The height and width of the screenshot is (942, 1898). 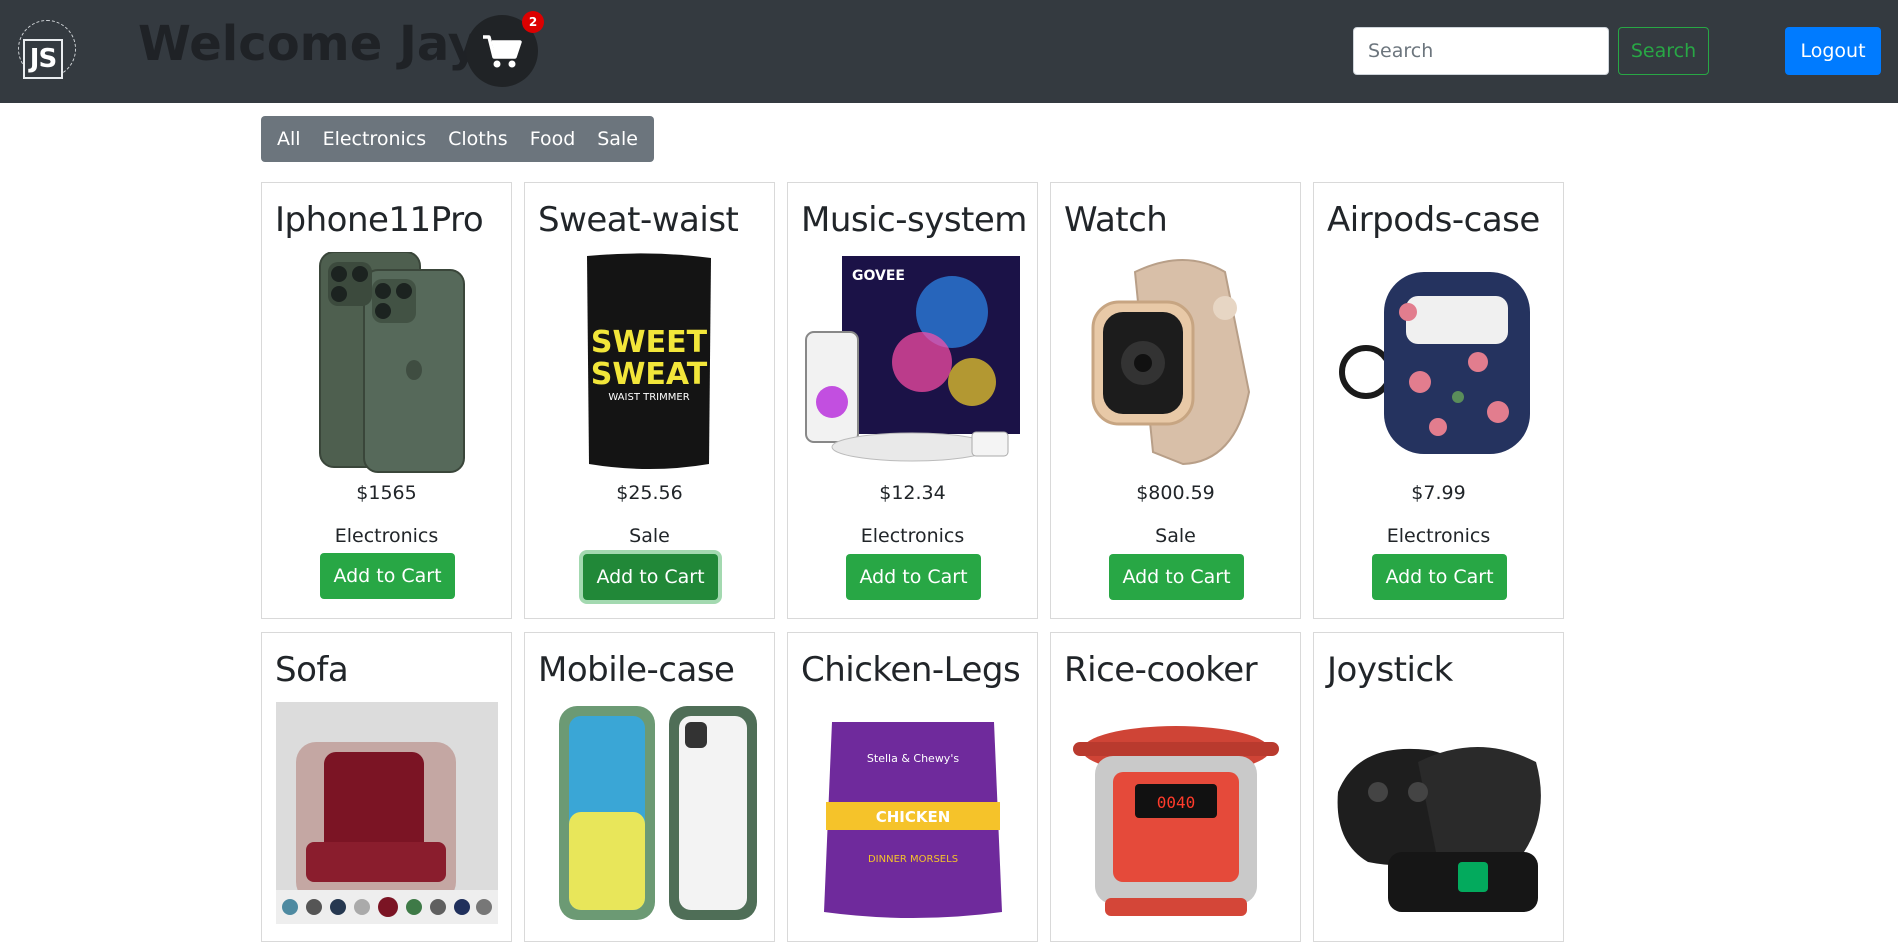 I want to click on rice-cooker-image: 0040, so click(x=1176, y=821).